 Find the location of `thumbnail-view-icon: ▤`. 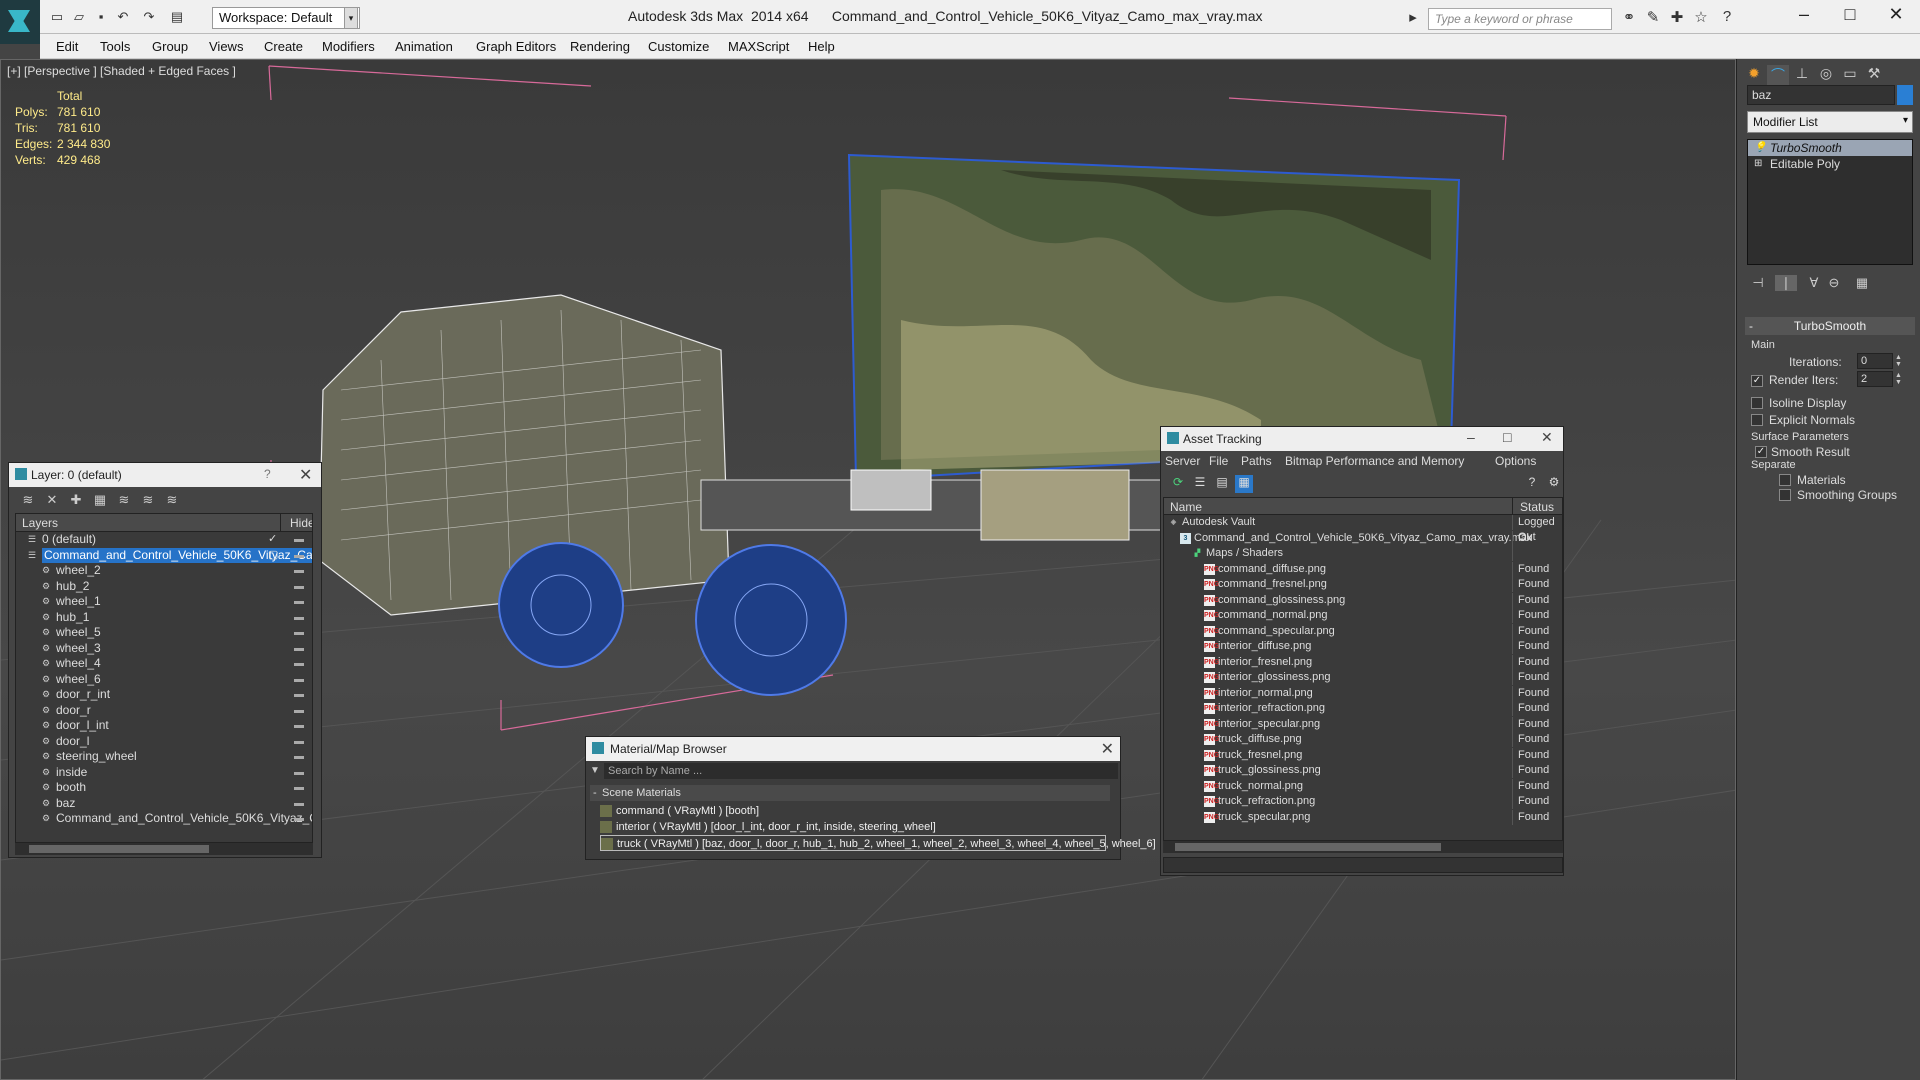

thumbnail-view-icon: ▤ is located at coordinates (1222, 484).